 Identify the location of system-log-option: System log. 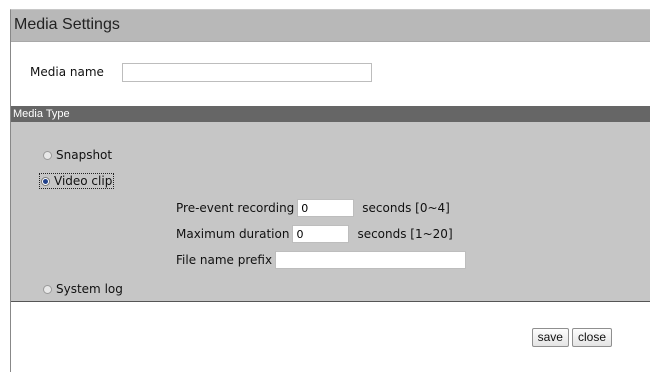
(83, 289).